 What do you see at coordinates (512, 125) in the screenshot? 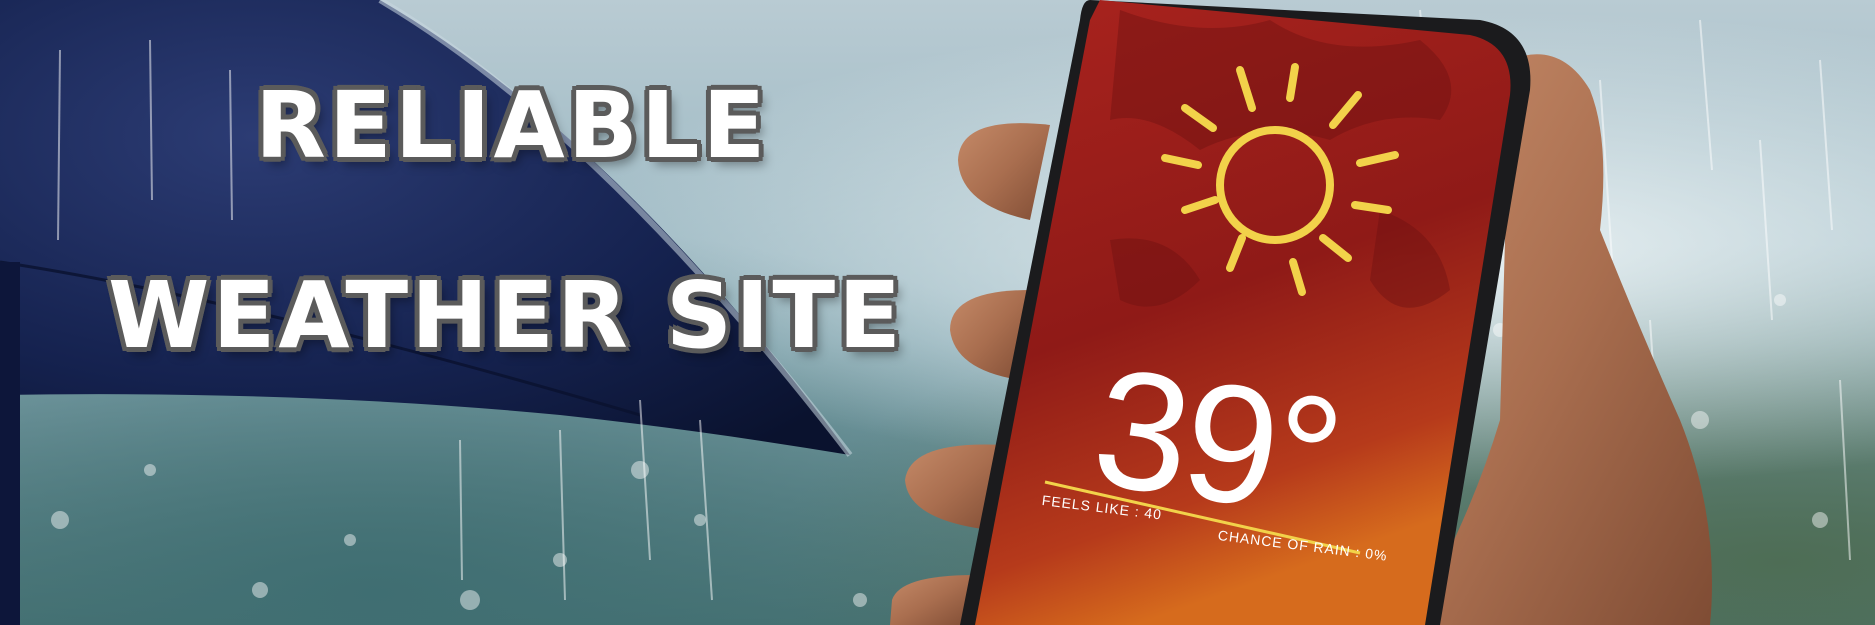
I see `headline-line-1: RELIABLE` at bounding box center [512, 125].